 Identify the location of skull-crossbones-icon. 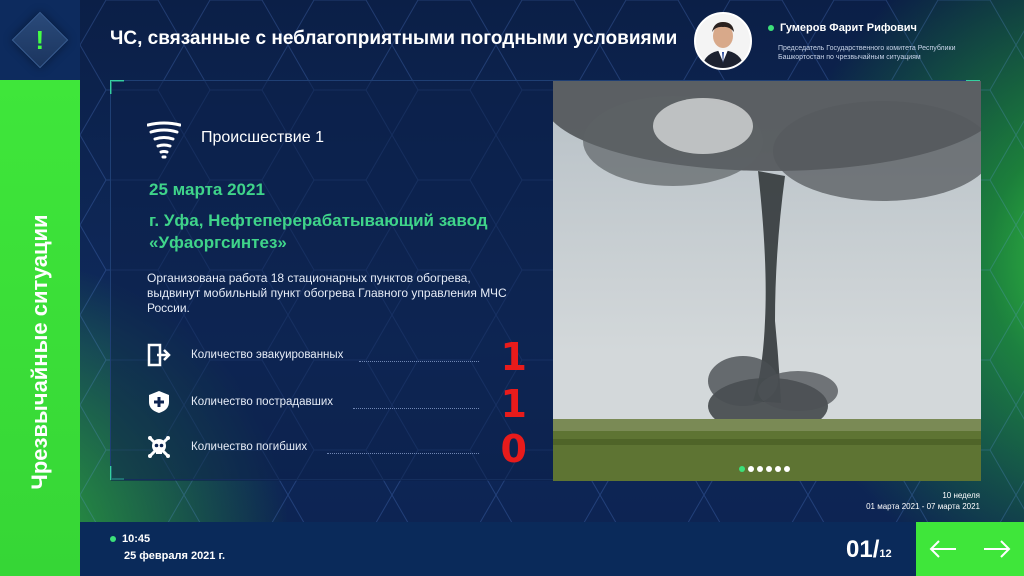
(159, 447).